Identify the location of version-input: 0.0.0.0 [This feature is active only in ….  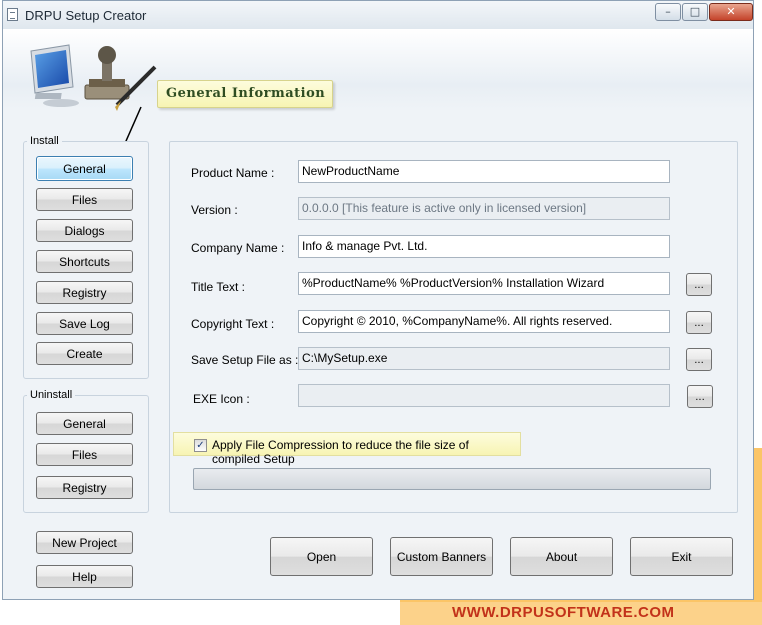
(484, 208).